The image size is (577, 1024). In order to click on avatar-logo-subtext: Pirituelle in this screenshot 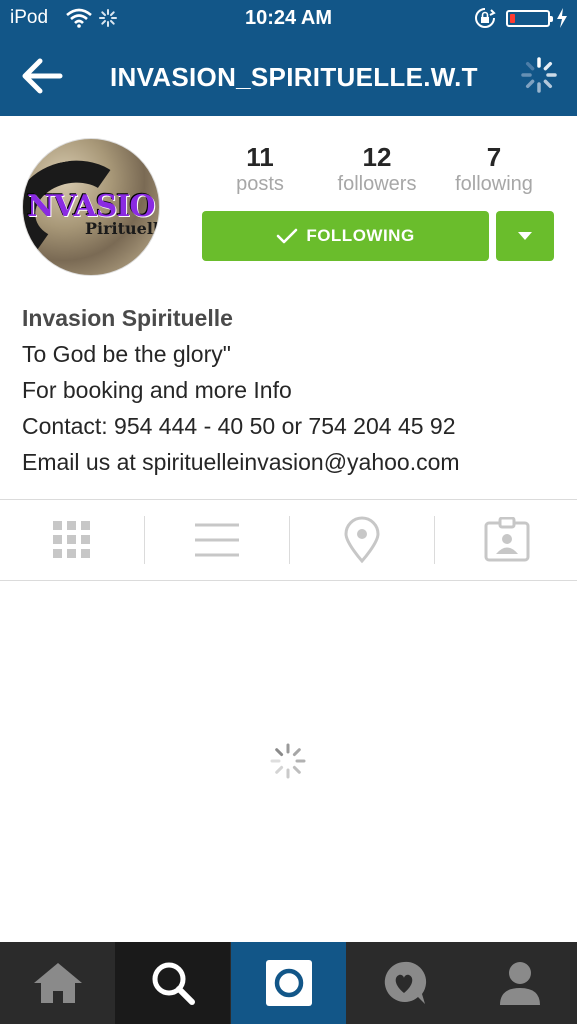, I will do `click(122, 228)`.